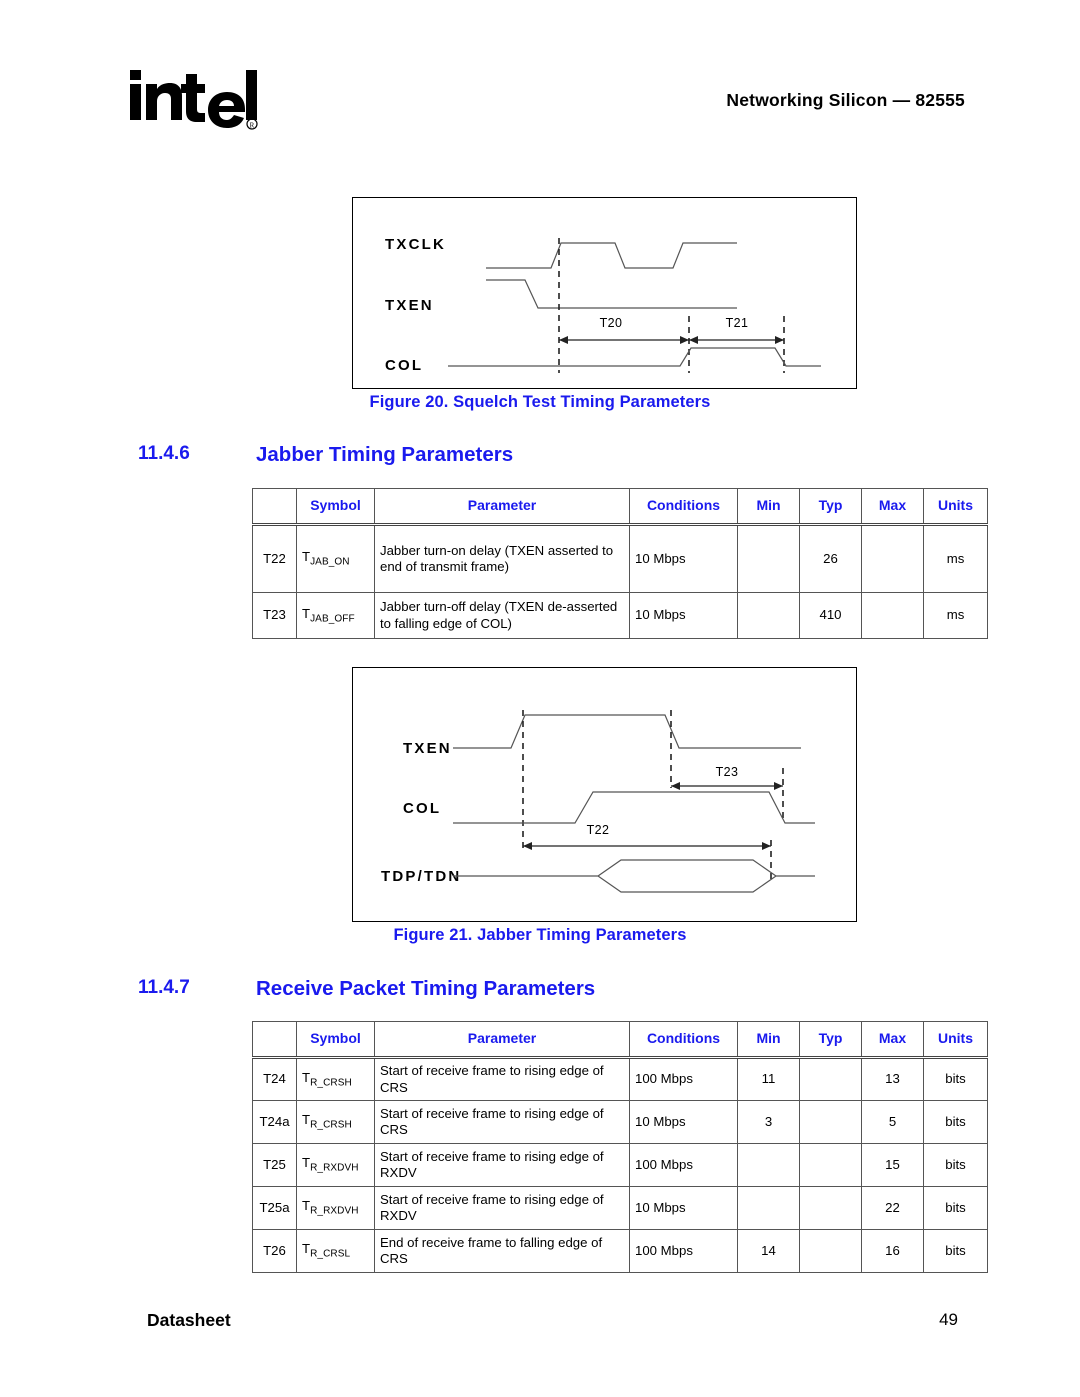 Image resolution: width=1080 pixels, height=1397 pixels. What do you see at coordinates (274, 558) in the screenshot?
I see `row-id: T22` at bounding box center [274, 558].